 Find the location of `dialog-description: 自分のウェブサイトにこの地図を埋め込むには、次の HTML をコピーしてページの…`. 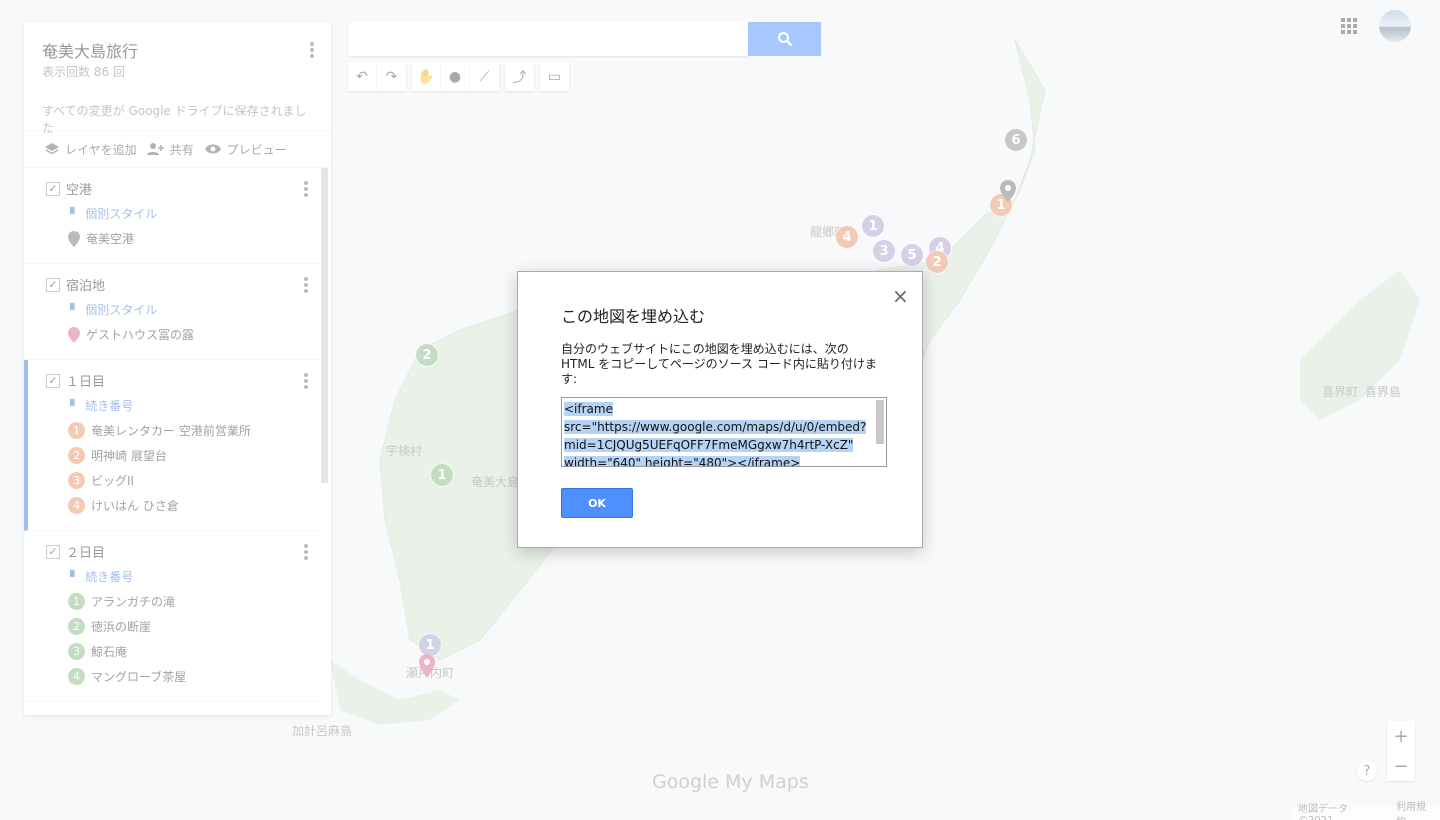

dialog-description: 自分のウェブサイトにこの地図を埋め込むには、次の HTML をコピーしてページの… is located at coordinates (719, 364).